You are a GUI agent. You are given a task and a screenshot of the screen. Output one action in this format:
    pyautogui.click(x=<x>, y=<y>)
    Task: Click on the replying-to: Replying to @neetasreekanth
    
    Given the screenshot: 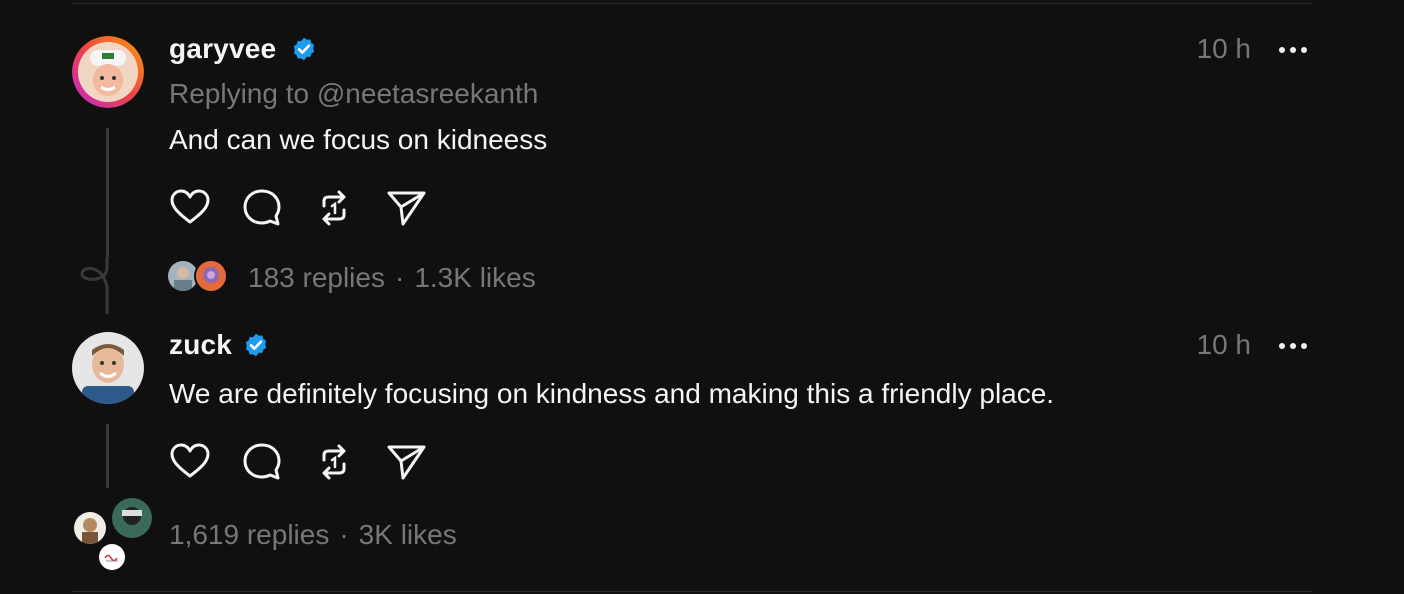 What is the action you would take?
    pyautogui.click(x=353, y=94)
    